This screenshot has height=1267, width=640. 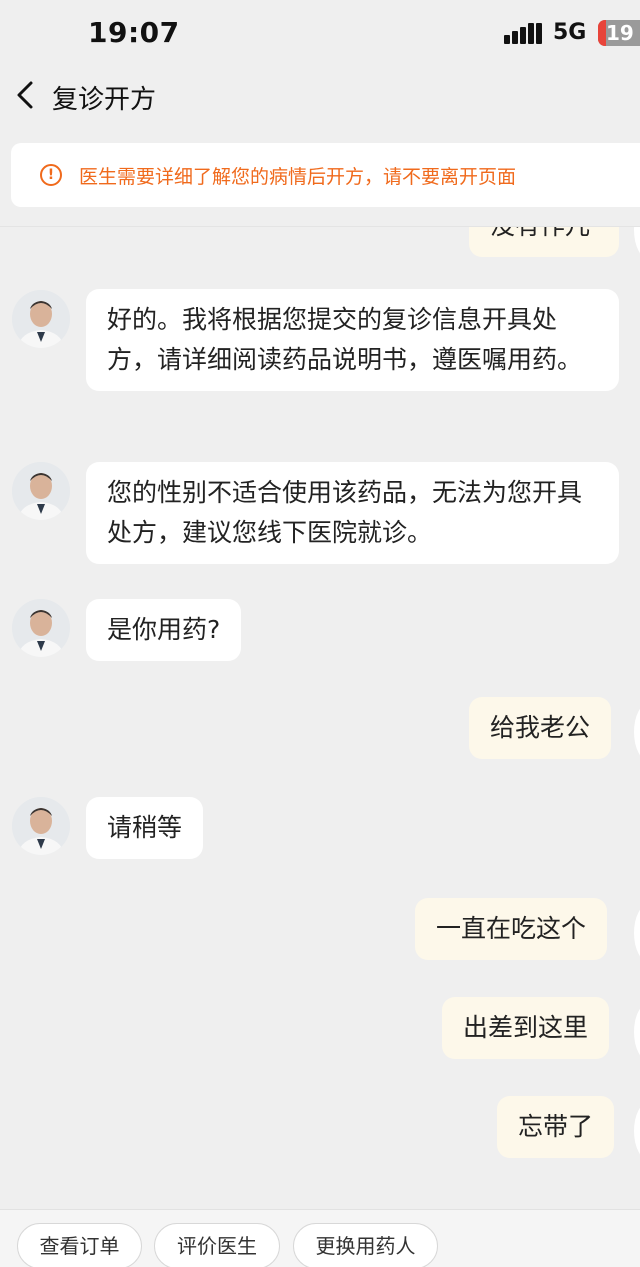 I want to click on message-text: 给我老公, so click(x=540, y=727).